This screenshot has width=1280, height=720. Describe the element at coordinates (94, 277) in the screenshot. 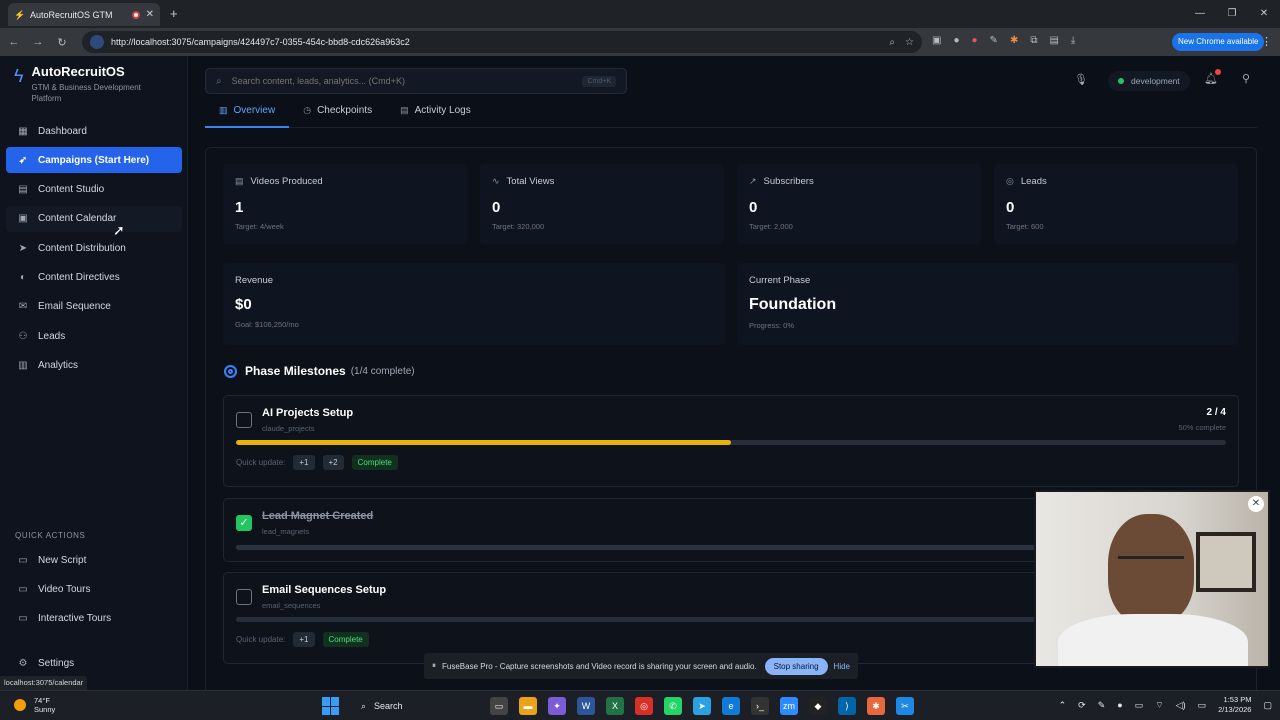

I see `sidebar-item-content-directives: ◐ Content Directives` at that location.